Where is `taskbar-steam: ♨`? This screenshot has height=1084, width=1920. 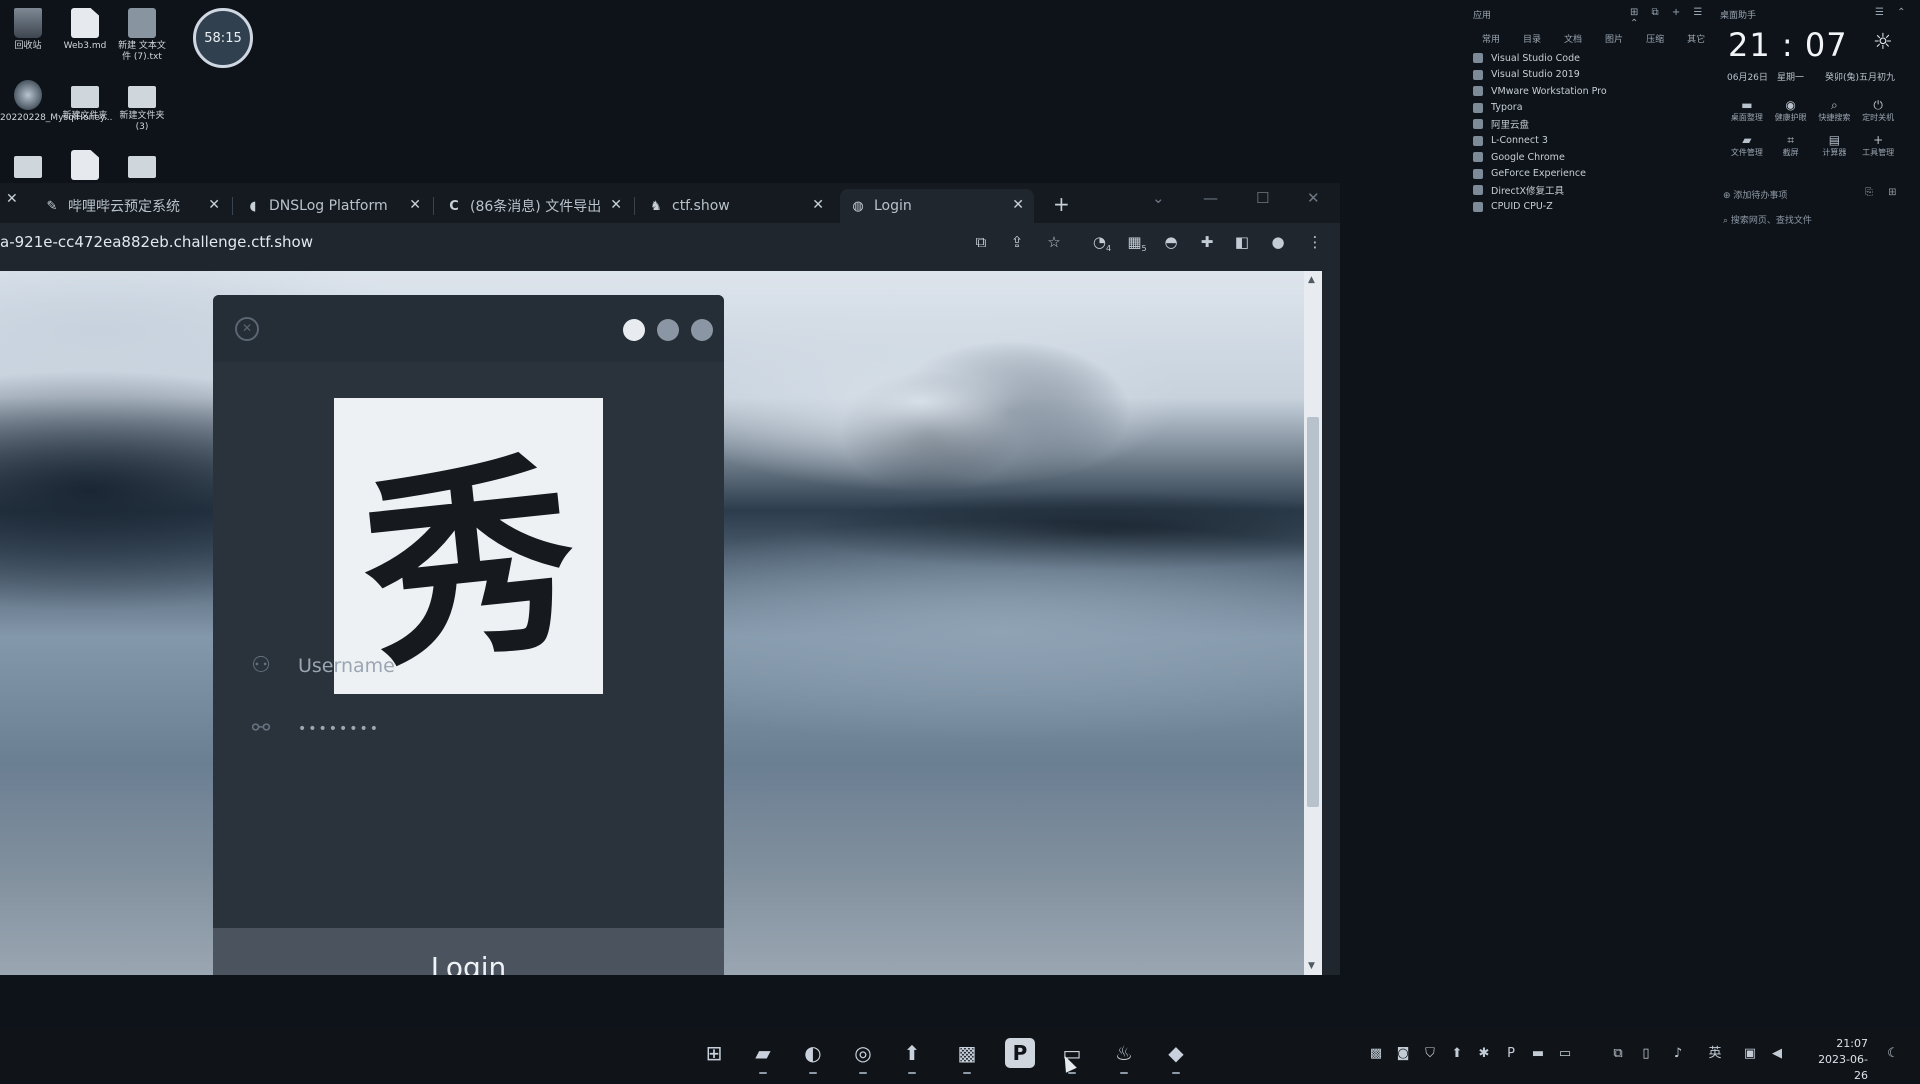
taskbar-steam: ♨ is located at coordinates (1124, 1056).